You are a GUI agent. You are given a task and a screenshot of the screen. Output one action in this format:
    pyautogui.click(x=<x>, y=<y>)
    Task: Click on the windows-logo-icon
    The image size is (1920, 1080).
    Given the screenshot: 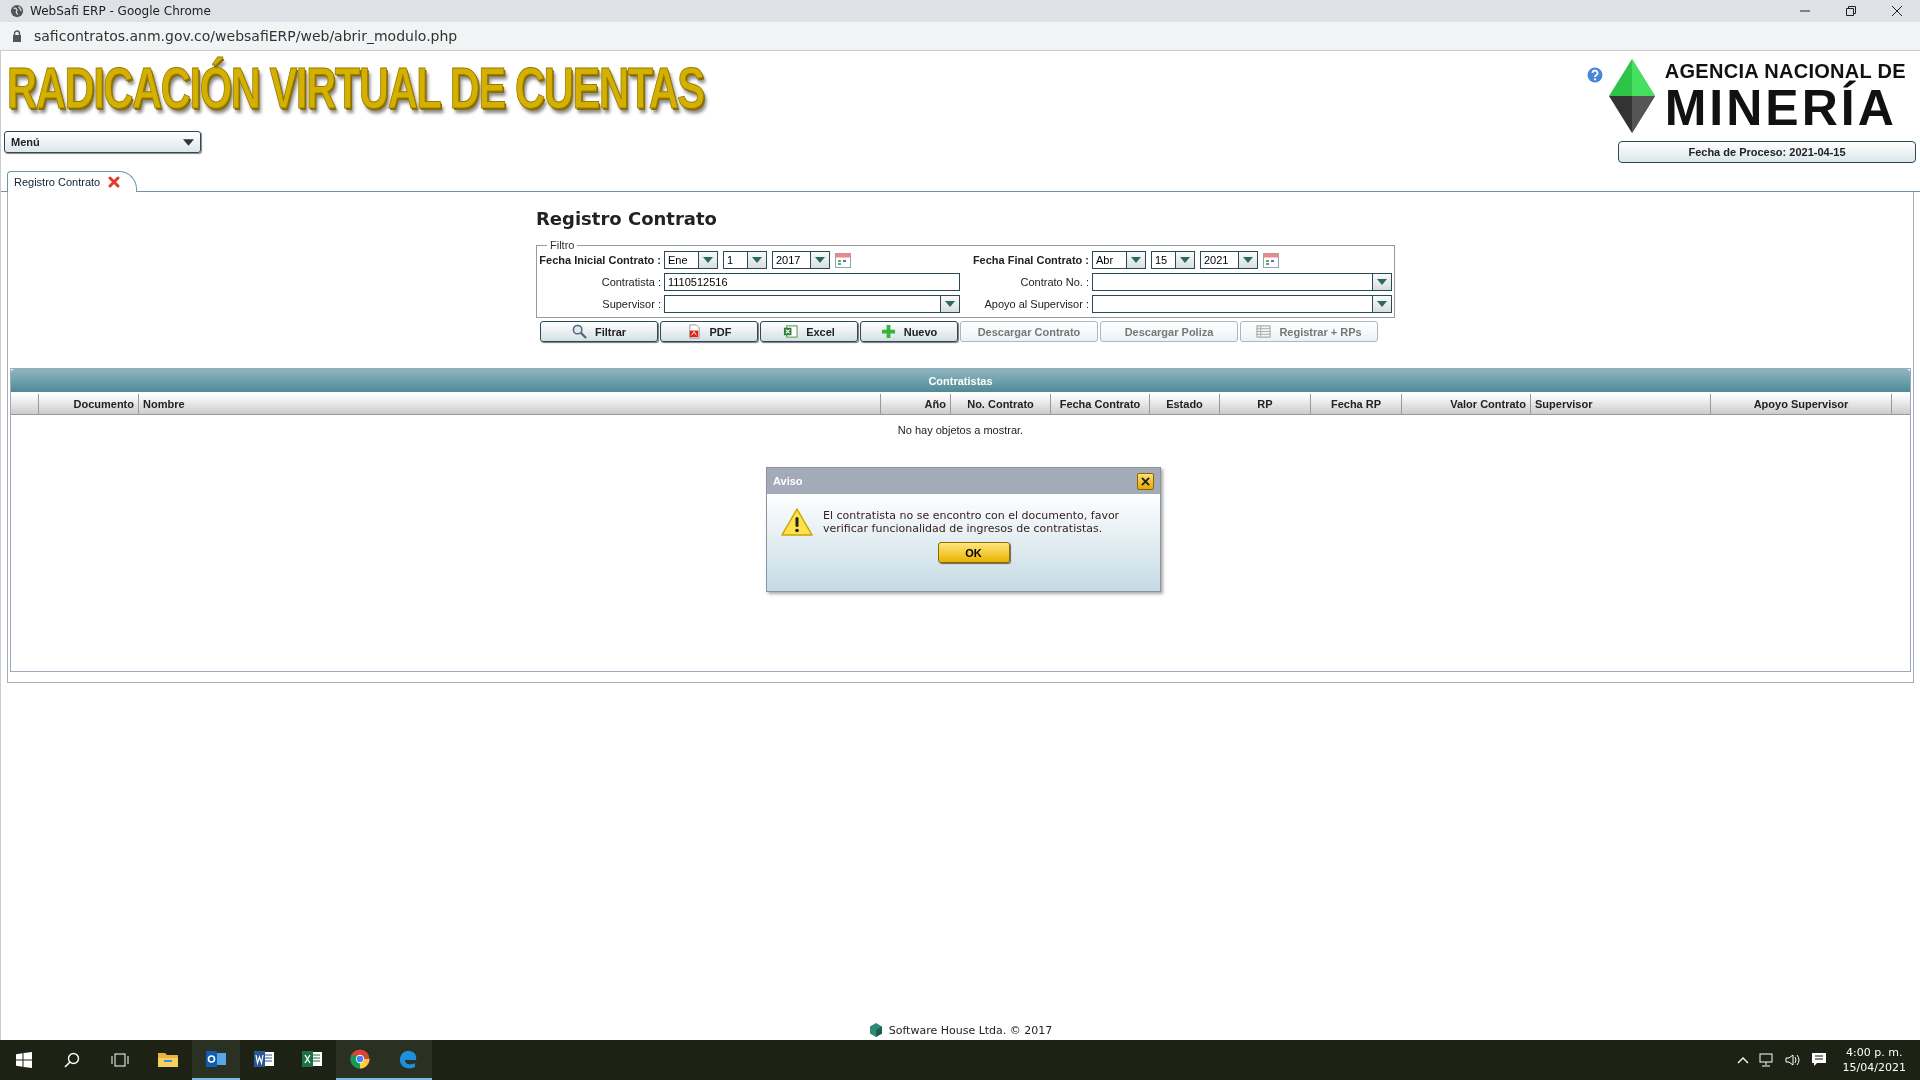 What is the action you would take?
    pyautogui.click(x=24, y=1060)
    